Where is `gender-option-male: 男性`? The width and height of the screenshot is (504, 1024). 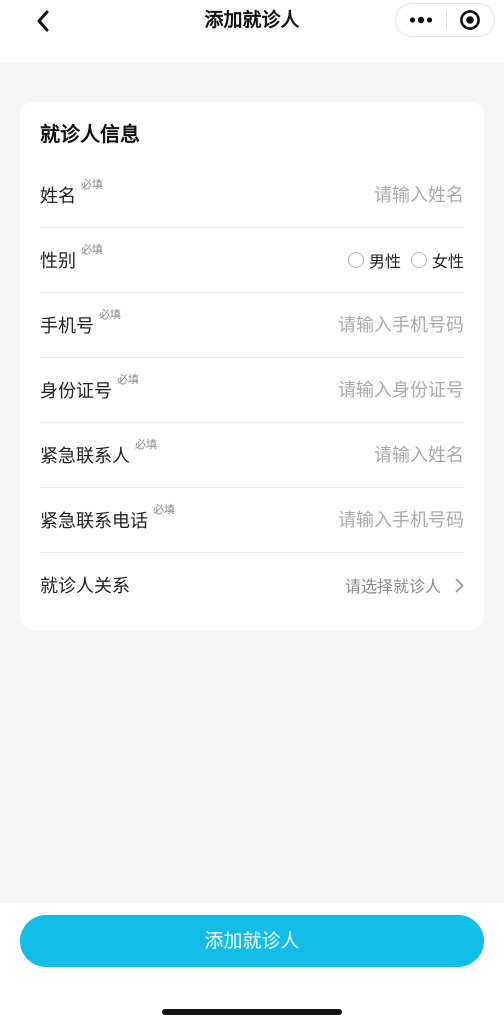 gender-option-male: 男性 is located at coordinates (374, 260).